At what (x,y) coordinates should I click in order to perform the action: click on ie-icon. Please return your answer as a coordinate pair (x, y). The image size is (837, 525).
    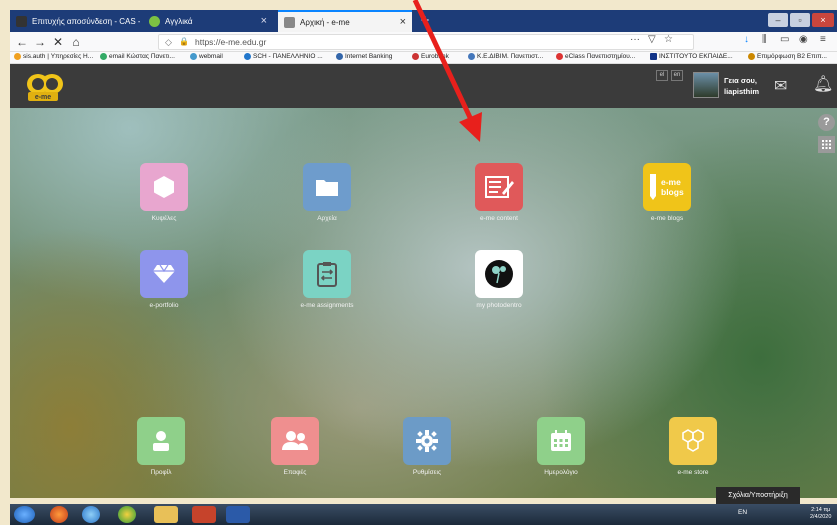
    Looking at the image, I should click on (91, 514).